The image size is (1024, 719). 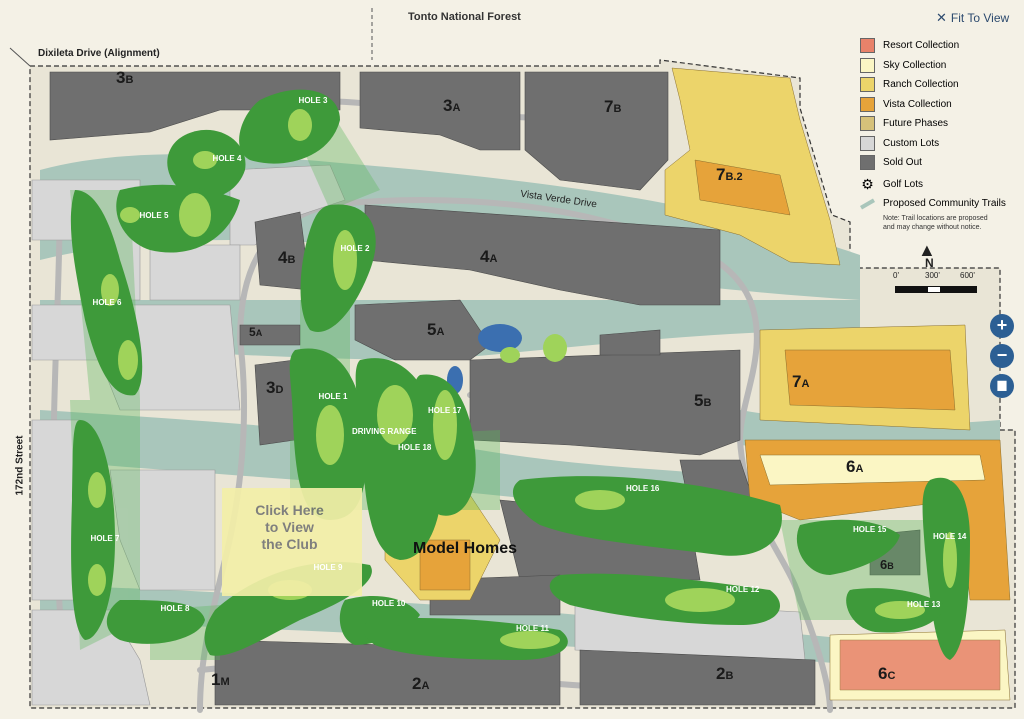 I want to click on hole-5-label: HOLE 5, so click(x=154, y=215).